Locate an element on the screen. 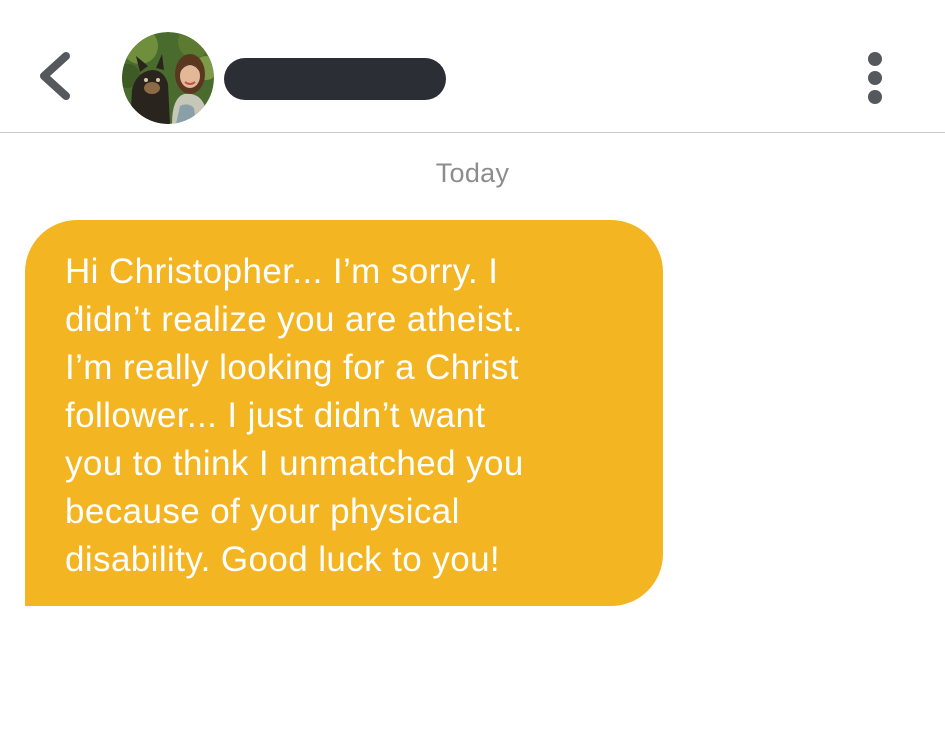  redacted-match-name is located at coordinates (335, 79).